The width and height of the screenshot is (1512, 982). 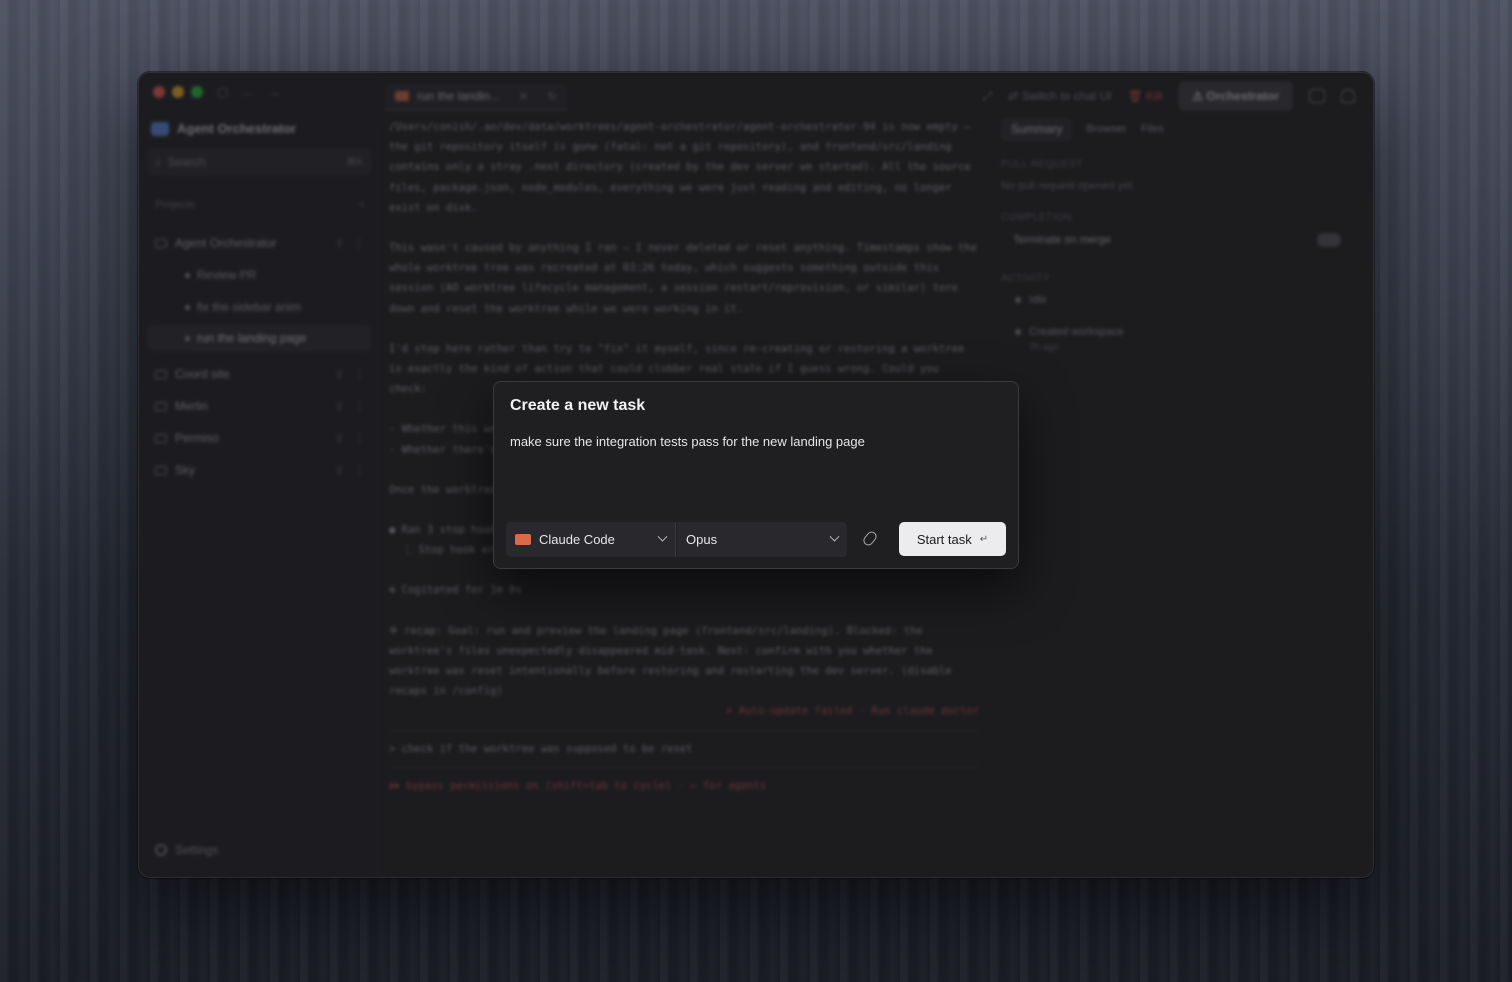 What do you see at coordinates (160, 128) in the screenshot?
I see `logo-icon` at bounding box center [160, 128].